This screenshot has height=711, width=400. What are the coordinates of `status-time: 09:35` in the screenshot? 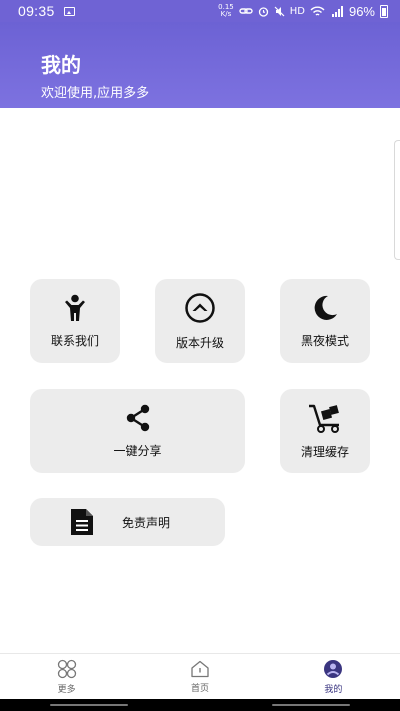 It's located at (36, 11).